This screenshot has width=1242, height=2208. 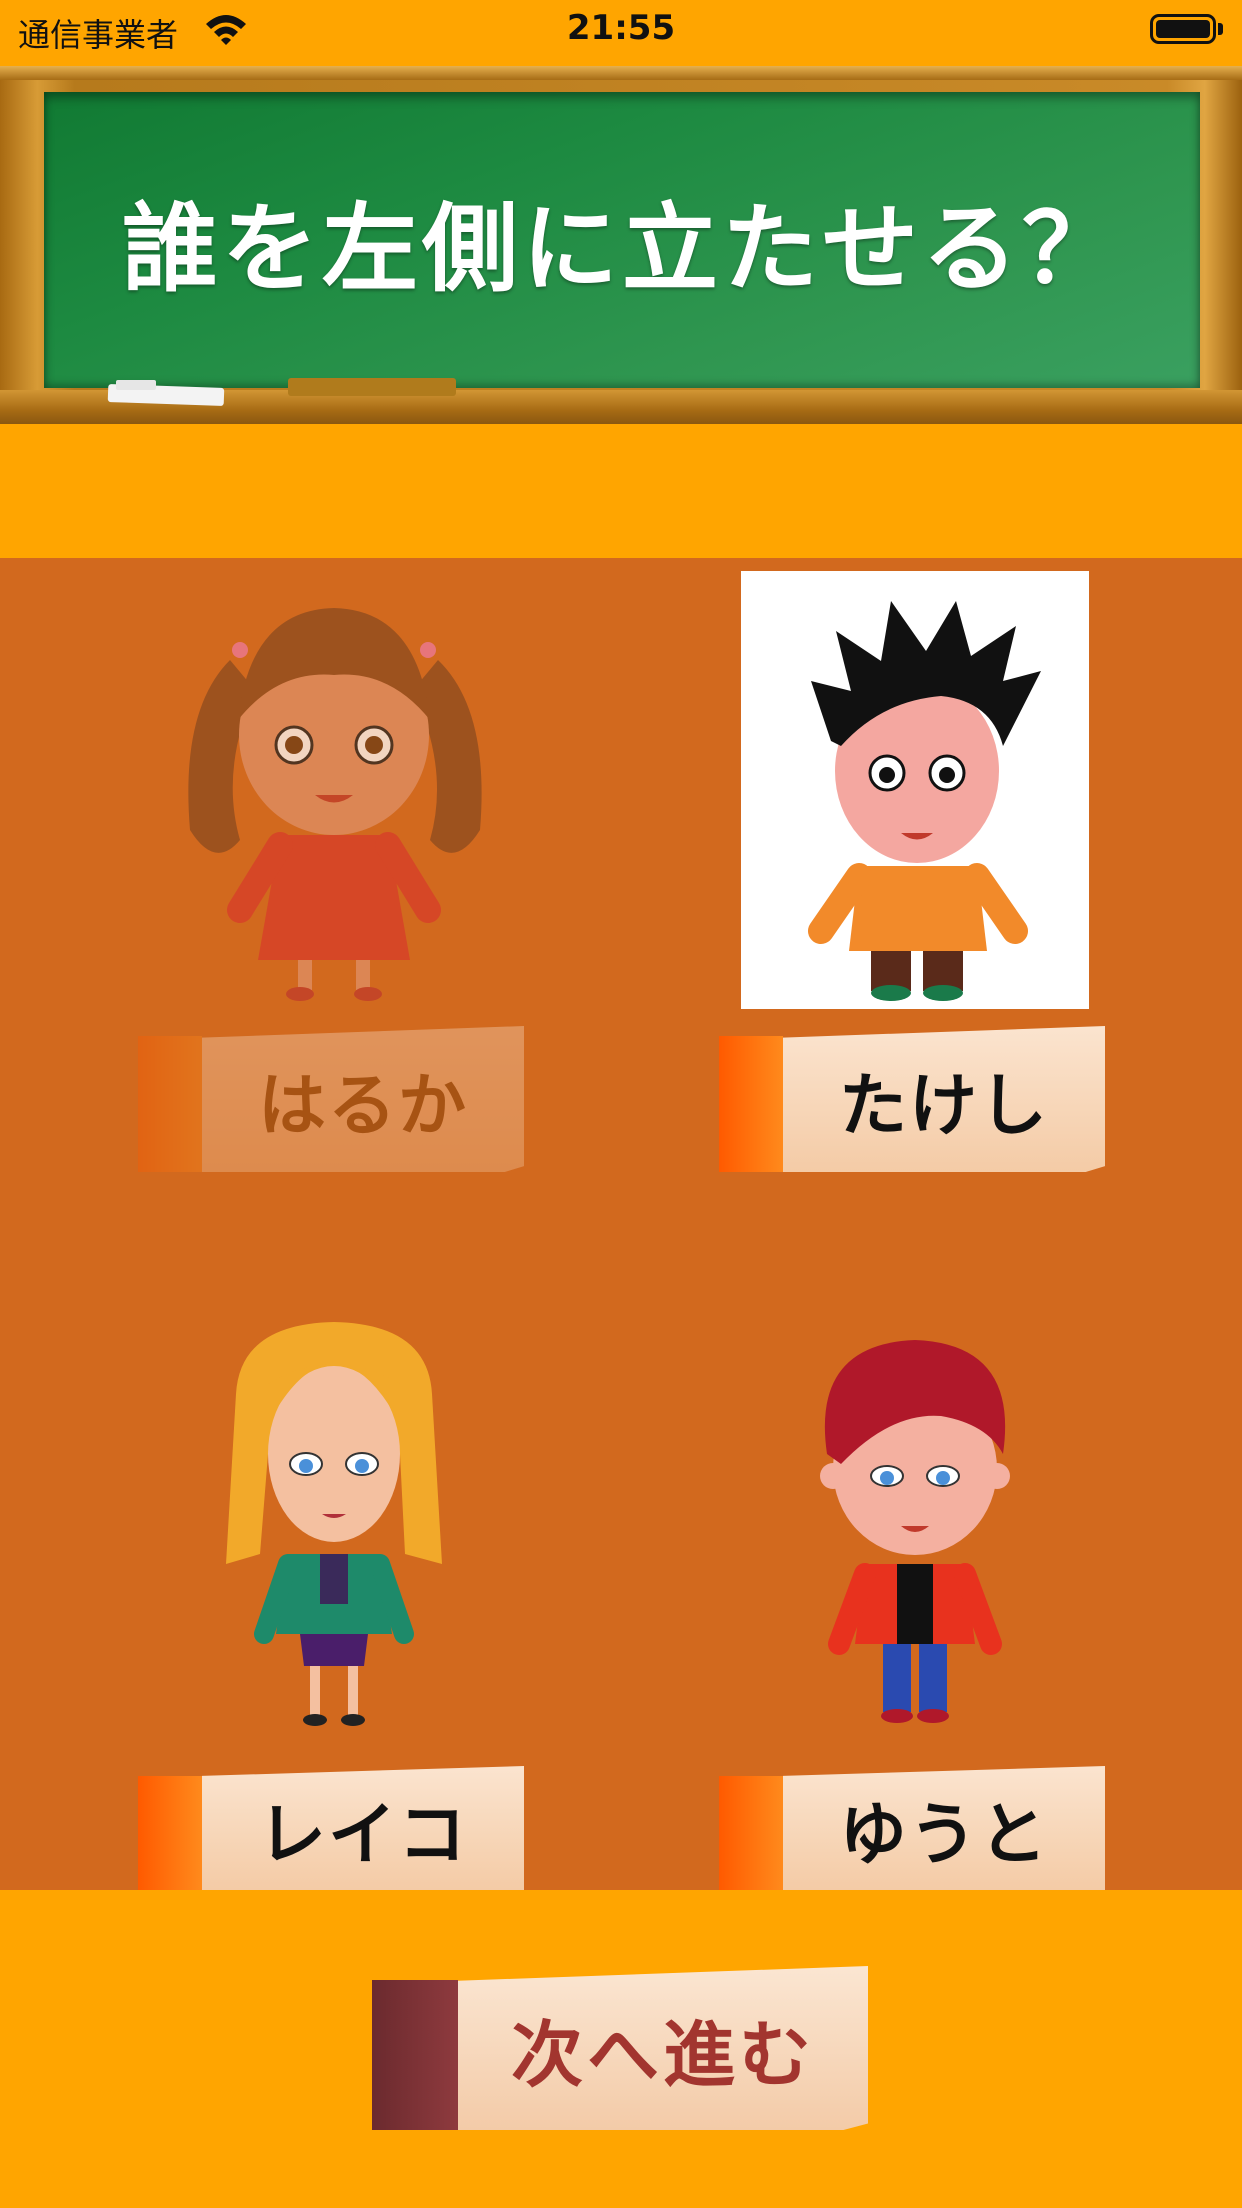 What do you see at coordinates (944, 1099) in the screenshot?
I see `name-label: たけし` at bounding box center [944, 1099].